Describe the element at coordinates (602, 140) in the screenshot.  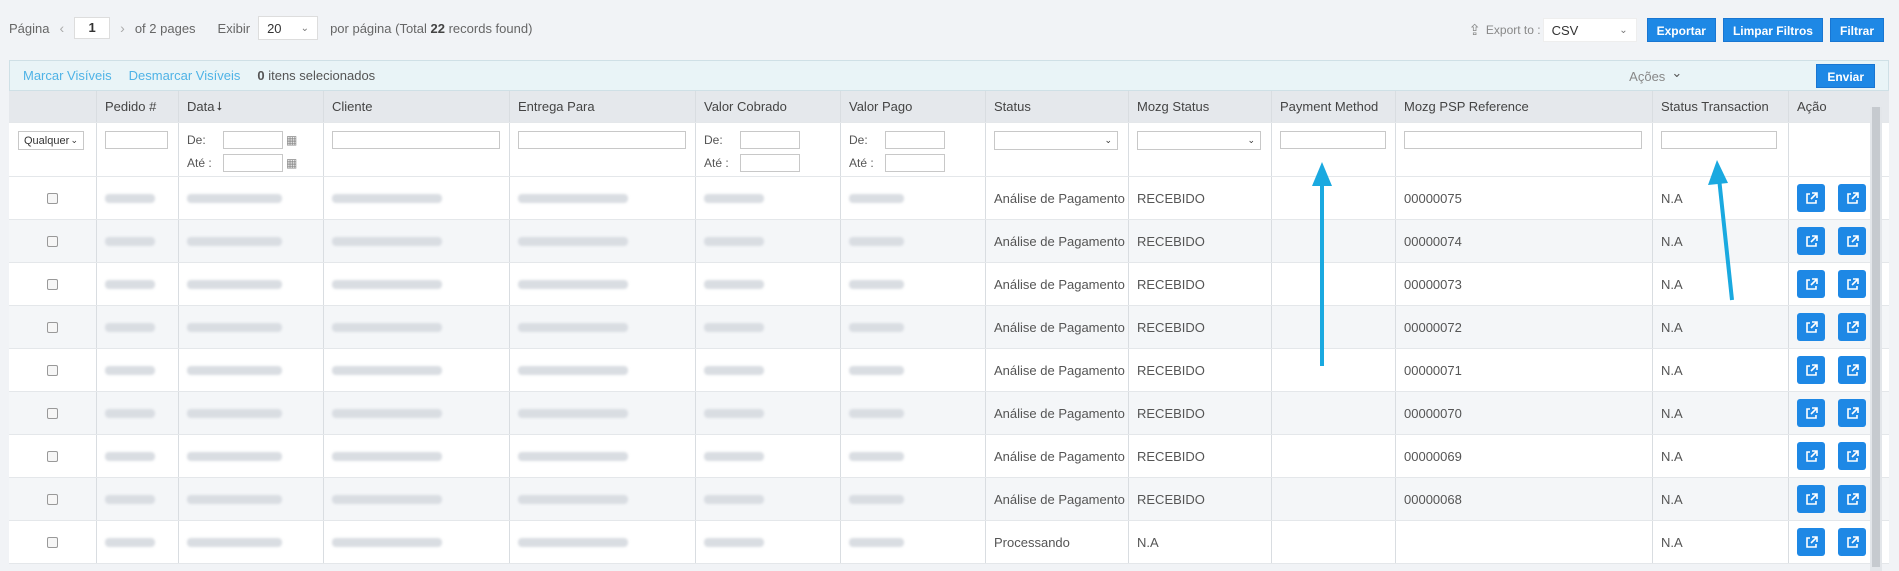
I see `ship-to-filter-input` at that location.